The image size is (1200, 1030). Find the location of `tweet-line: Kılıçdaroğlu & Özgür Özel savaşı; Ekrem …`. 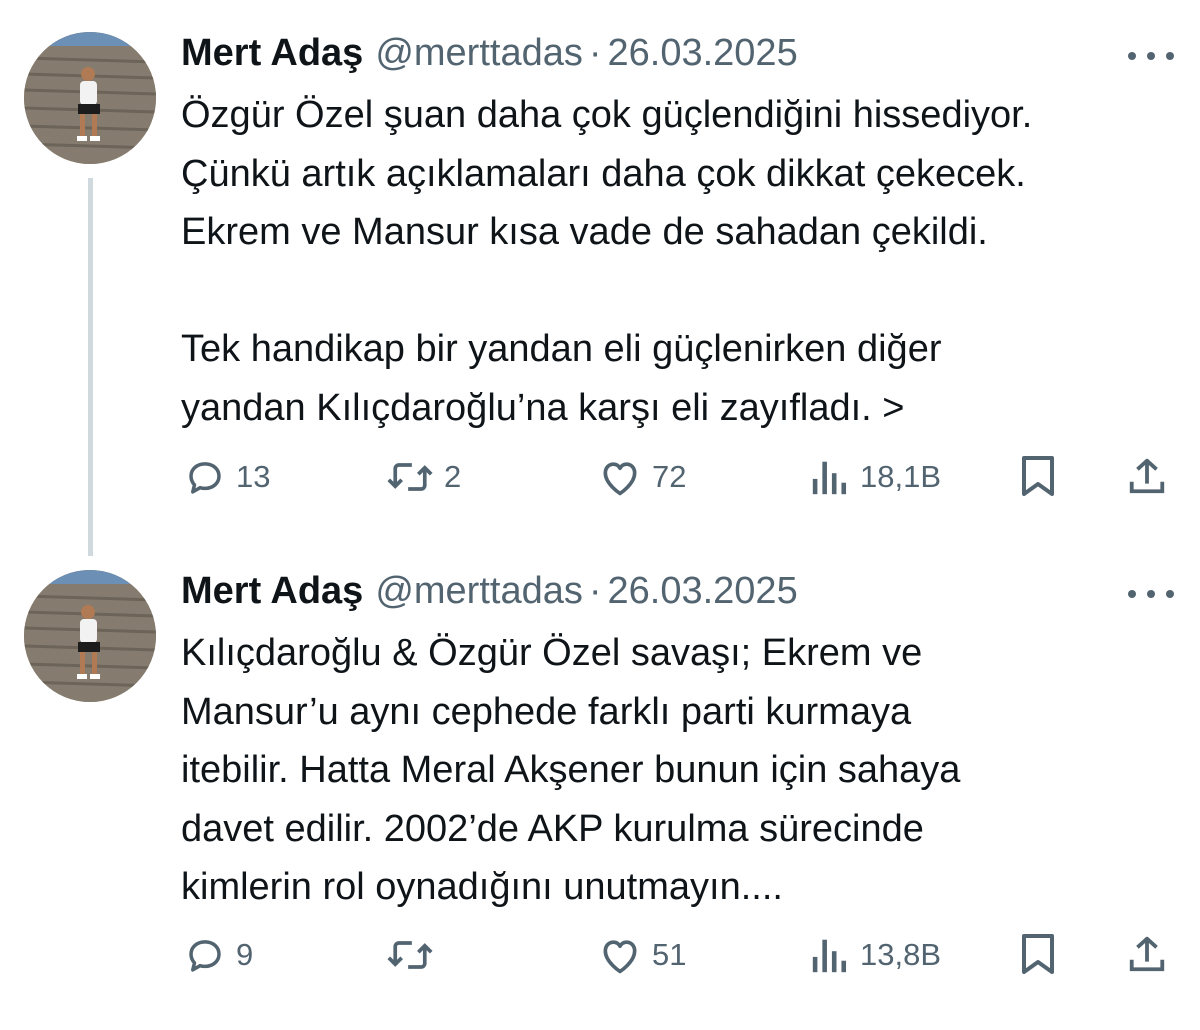

tweet-line: Kılıçdaroğlu & Özgür Özel savaşı; Ekrem … is located at coordinates (552, 653).